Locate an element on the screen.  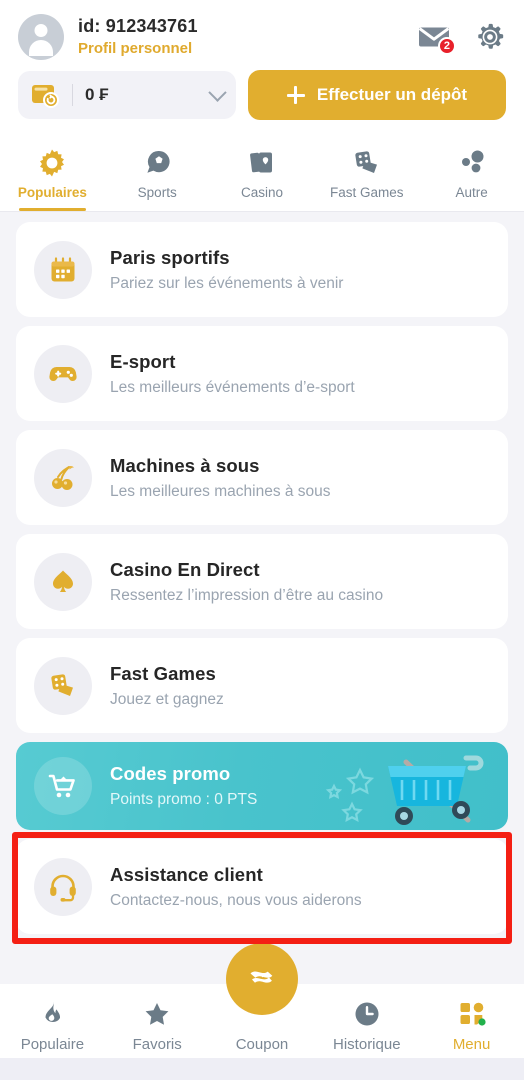
list-item-title: Paris sportifs is located at coordinates (170, 257).